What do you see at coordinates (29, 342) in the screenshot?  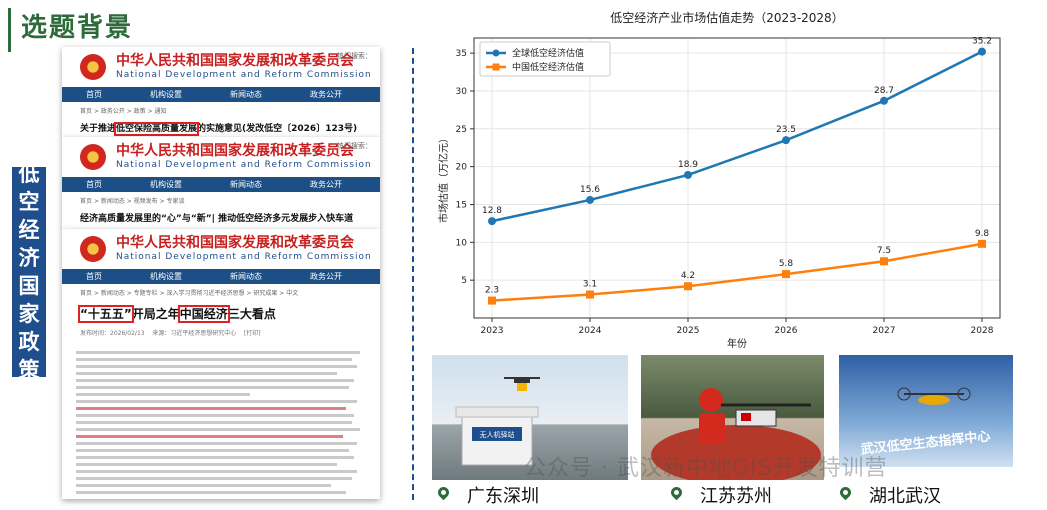 I see `side-label-char: 政` at bounding box center [29, 342].